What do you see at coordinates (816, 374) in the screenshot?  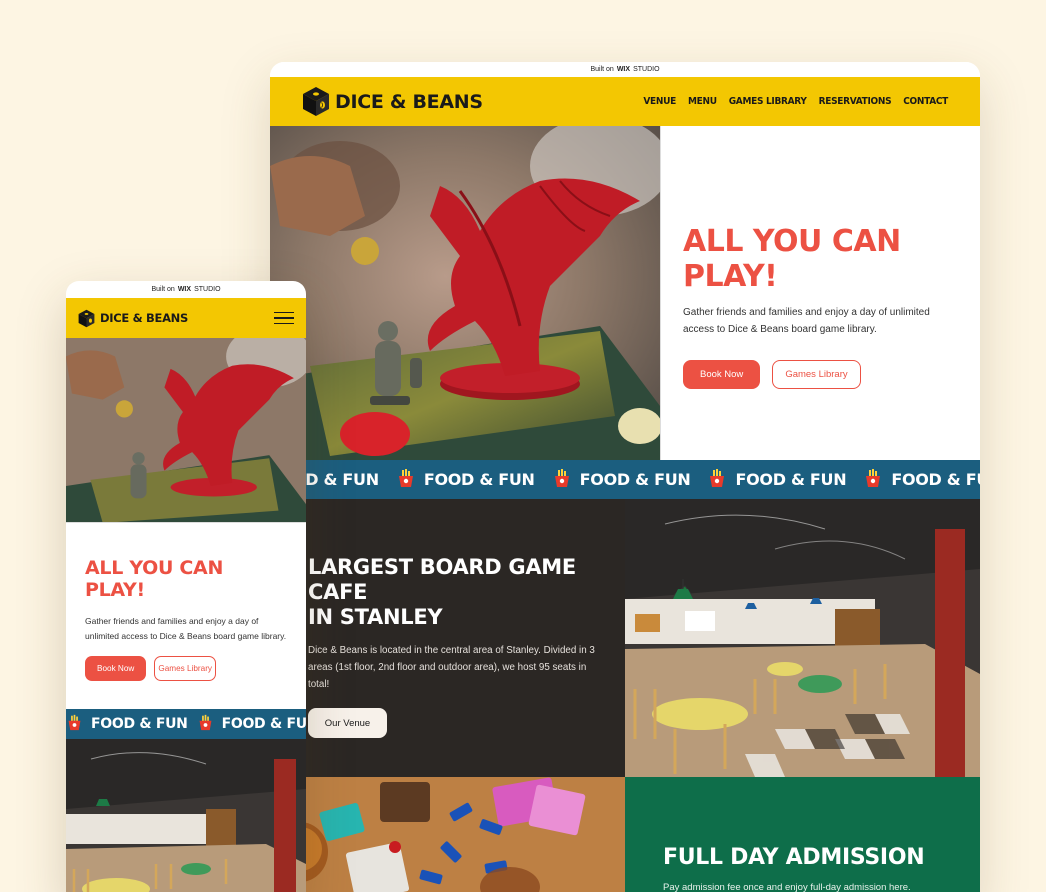 I see `games-library-button: Games Library` at bounding box center [816, 374].